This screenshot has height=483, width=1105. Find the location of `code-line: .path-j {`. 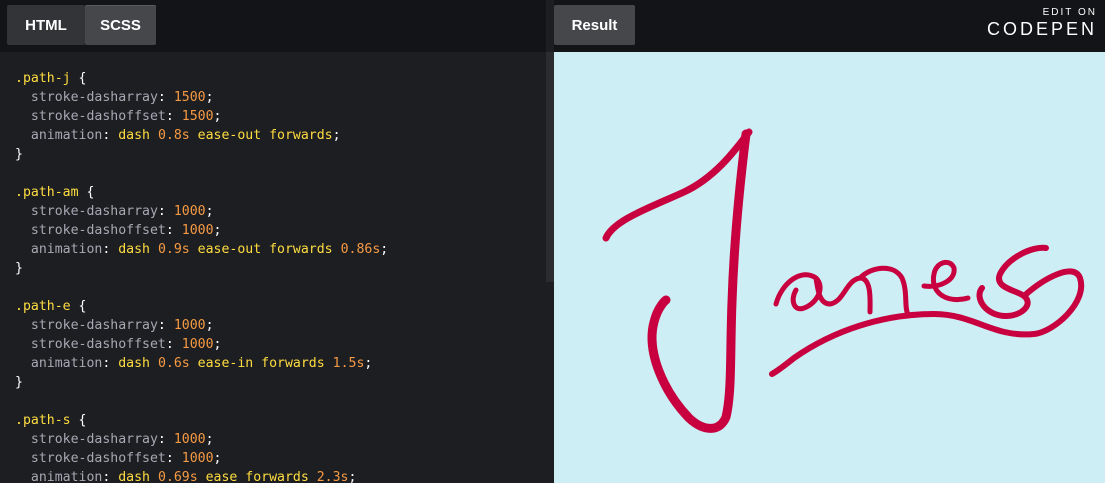

code-line: .path-j { is located at coordinates (201, 78).